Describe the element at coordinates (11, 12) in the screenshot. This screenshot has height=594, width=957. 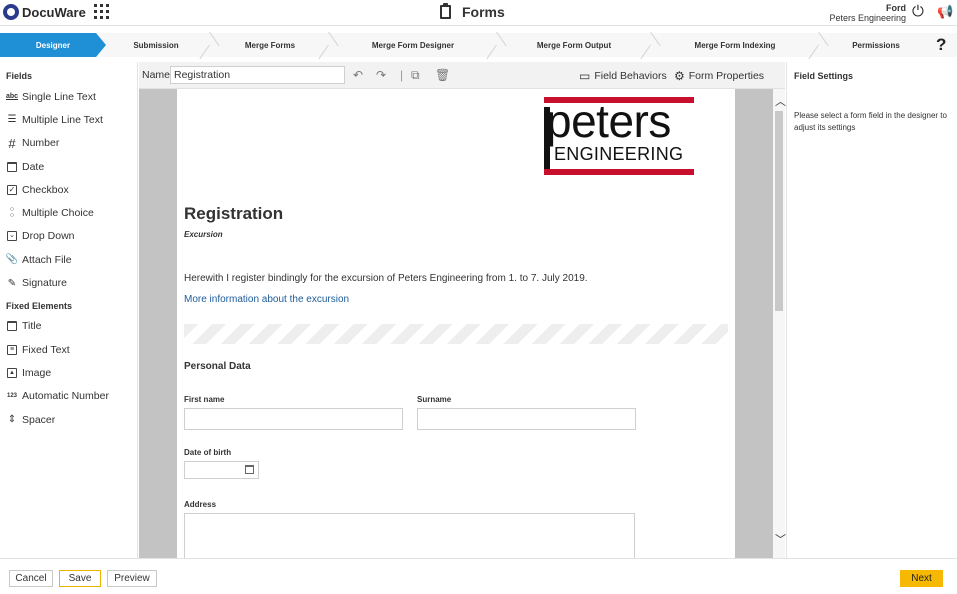
I see `docuware-logo-icon` at that location.